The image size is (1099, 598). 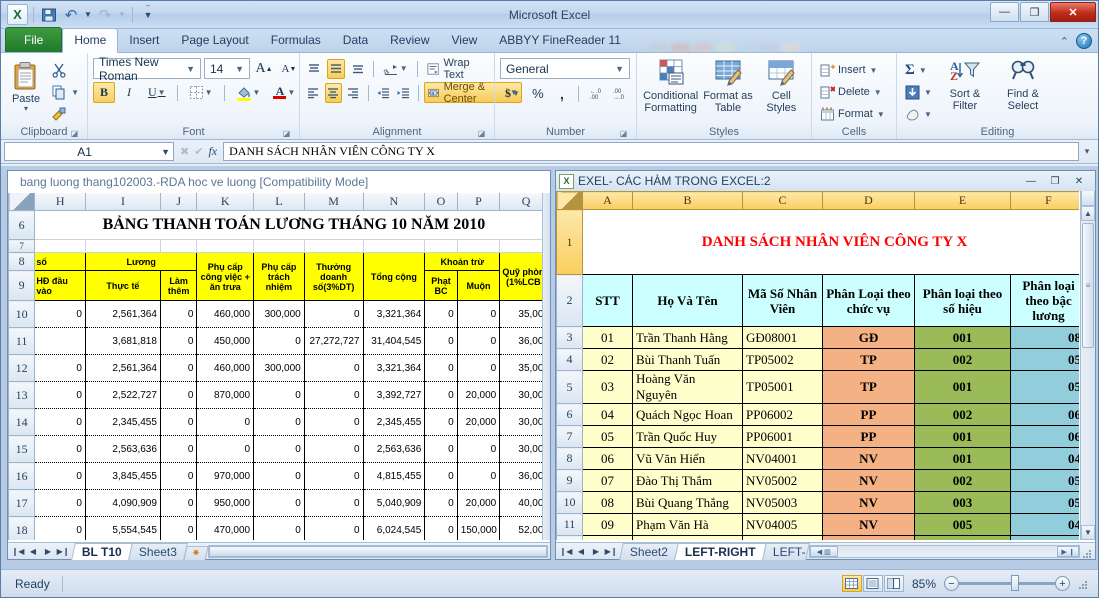 I want to click on cell-P14: 20,000, so click(x=478, y=422).